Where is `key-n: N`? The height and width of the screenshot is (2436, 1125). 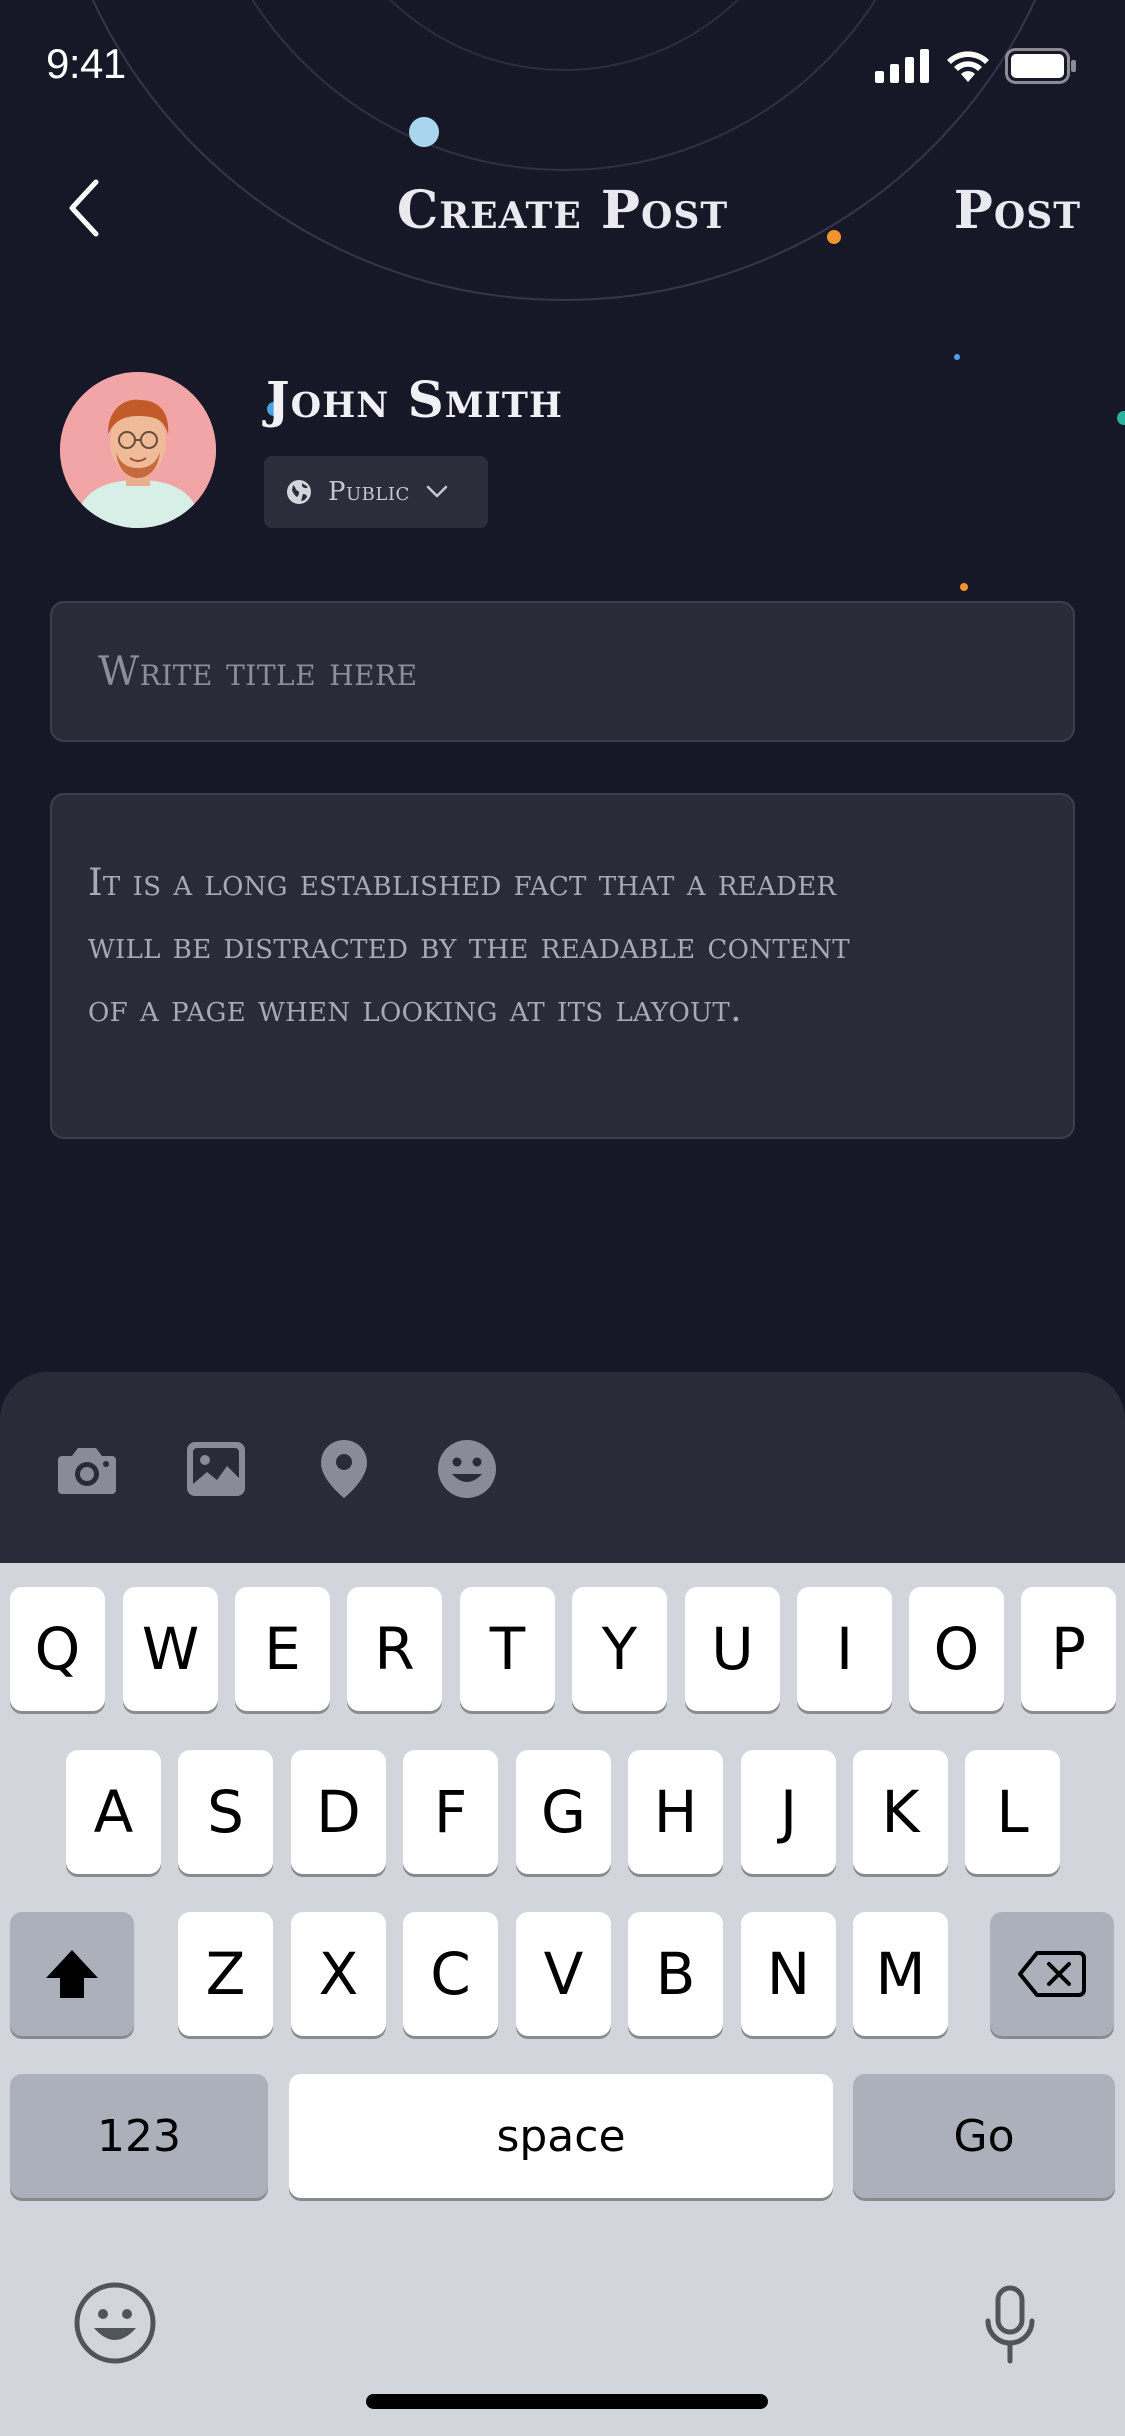
key-n: N is located at coordinates (788, 1974).